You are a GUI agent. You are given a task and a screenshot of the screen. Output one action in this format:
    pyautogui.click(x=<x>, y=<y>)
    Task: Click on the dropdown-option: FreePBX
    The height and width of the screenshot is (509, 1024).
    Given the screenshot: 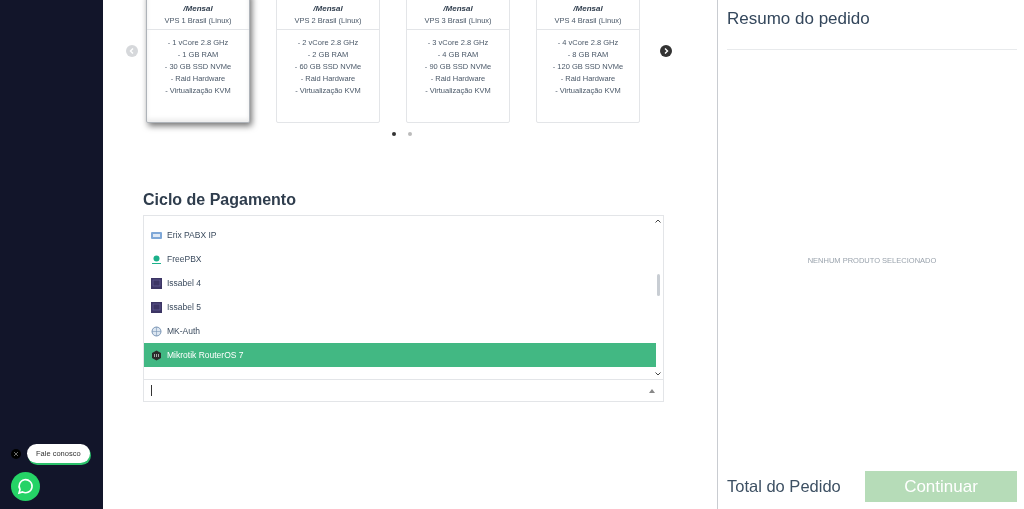 What is the action you would take?
    pyautogui.click(x=400, y=259)
    